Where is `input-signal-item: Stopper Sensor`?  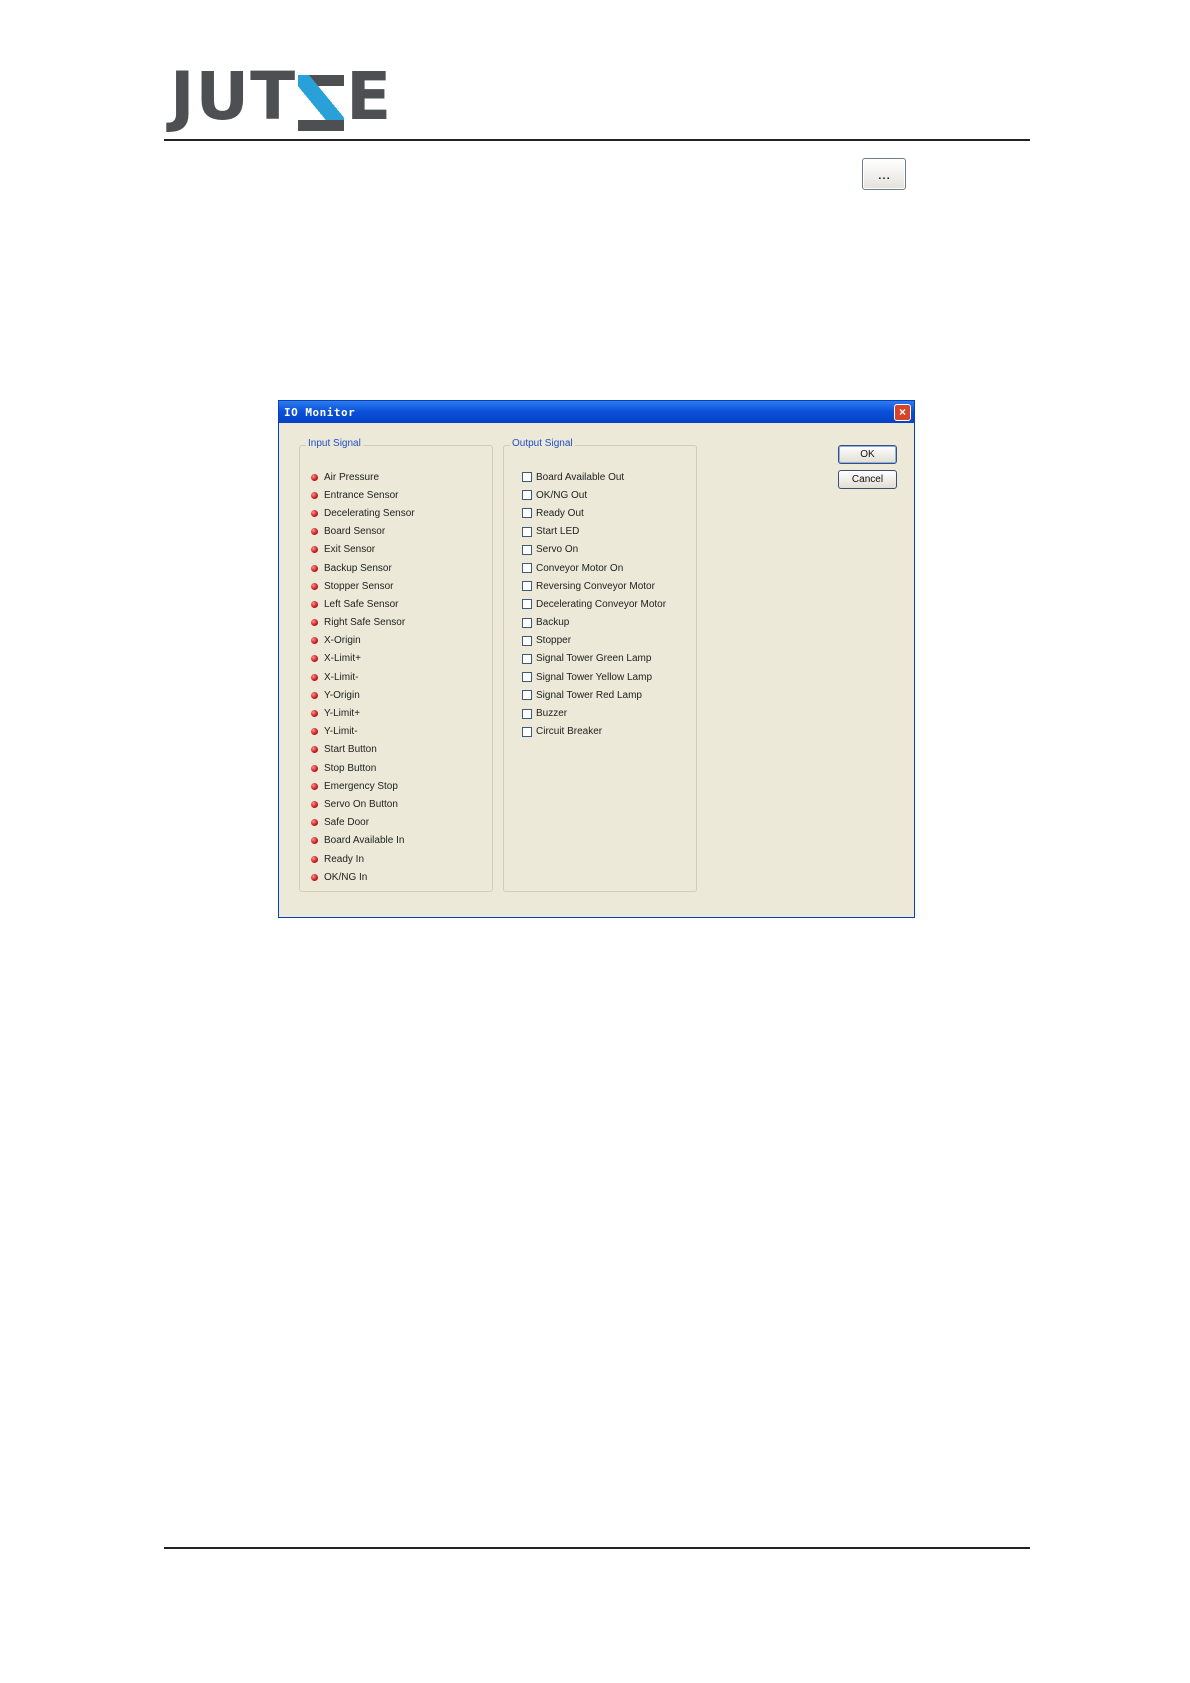 input-signal-item: Stopper Sensor is located at coordinates (363, 586).